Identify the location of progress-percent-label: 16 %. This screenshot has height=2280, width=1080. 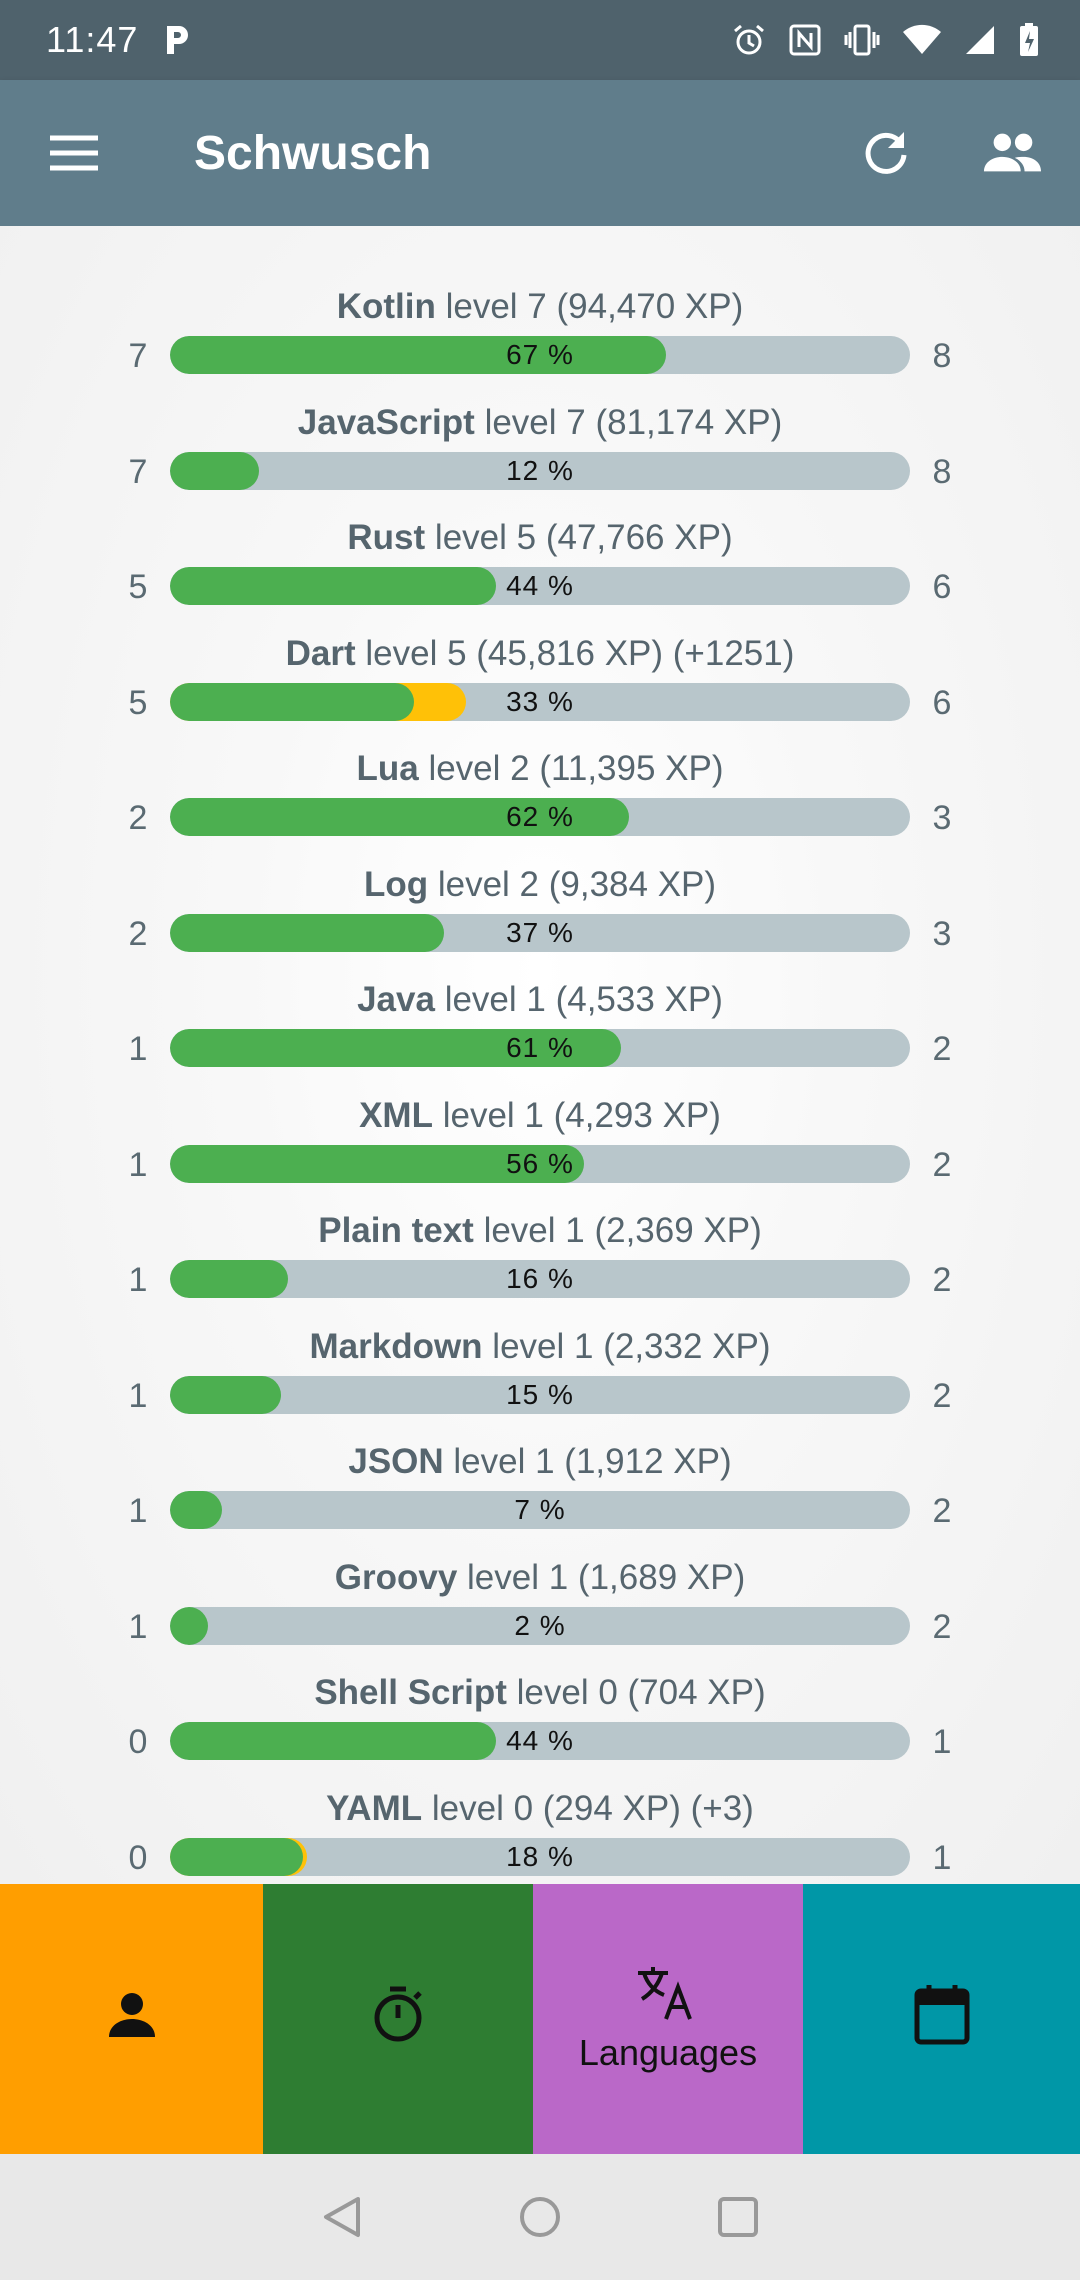
(540, 1278).